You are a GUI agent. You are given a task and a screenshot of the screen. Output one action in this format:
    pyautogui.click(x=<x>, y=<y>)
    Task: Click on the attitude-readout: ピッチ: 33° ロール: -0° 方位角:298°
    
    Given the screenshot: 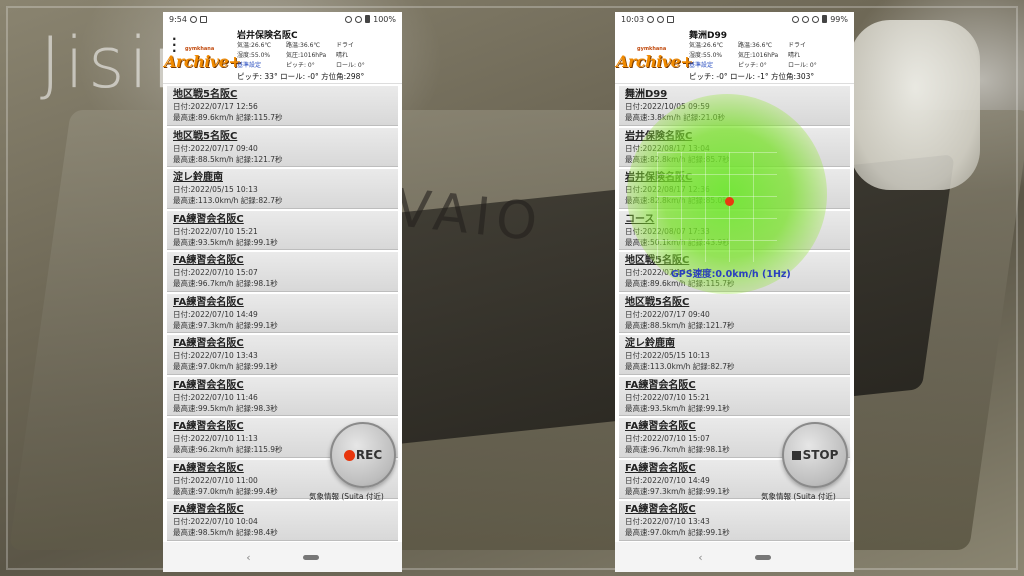 What is the action you would take?
    pyautogui.click(x=301, y=76)
    